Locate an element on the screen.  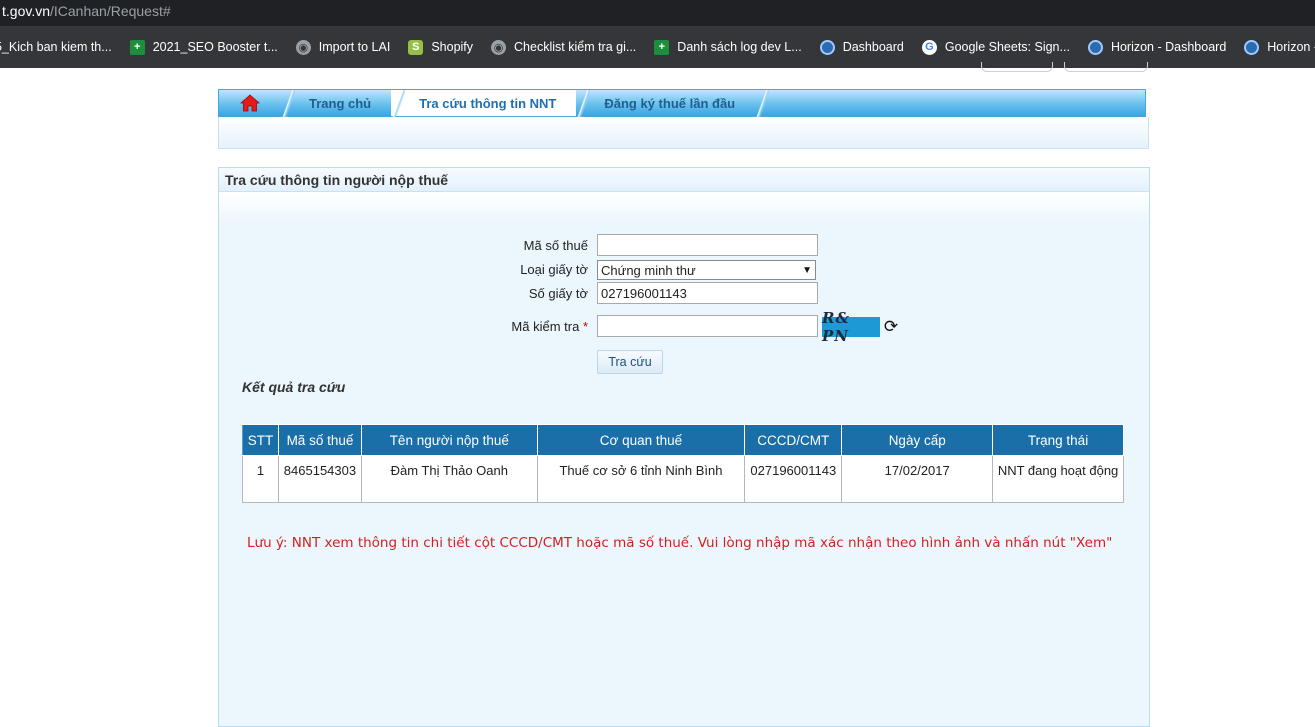
tab-tra-cuu-nnt: Tra cứu thông tin NNT is located at coordinates (484, 104).